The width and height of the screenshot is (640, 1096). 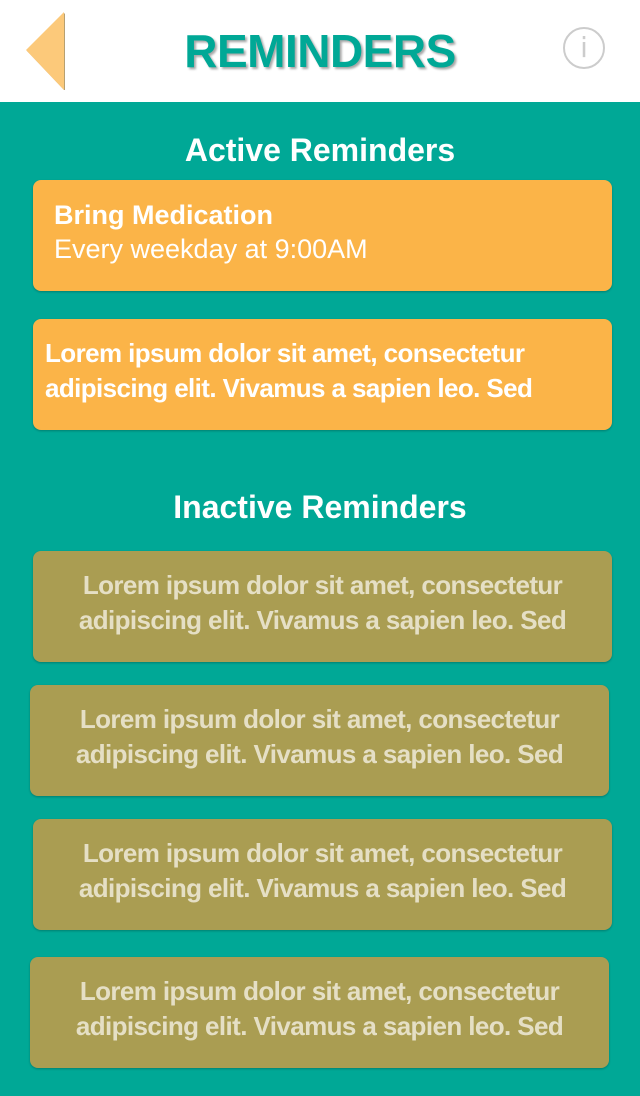 I want to click on reminder-title: Bring Medication, so click(x=164, y=215).